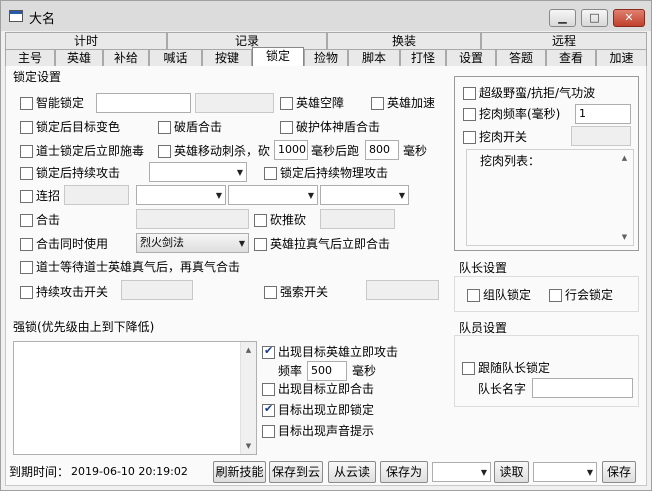  Describe the element at coordinates (192, 243) in the screenshot. I see `skill-select: 烈火剑法 ▼` at that location.